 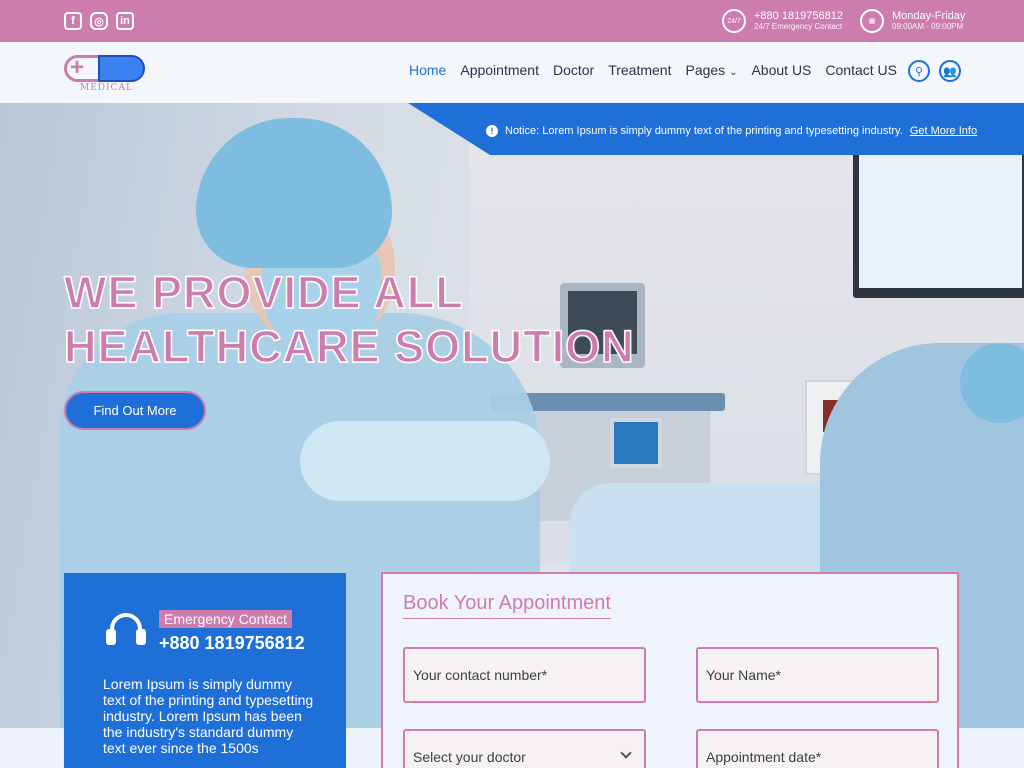 I want to click on nav-item-treatment: Treatment, so click(x=639, y=70).